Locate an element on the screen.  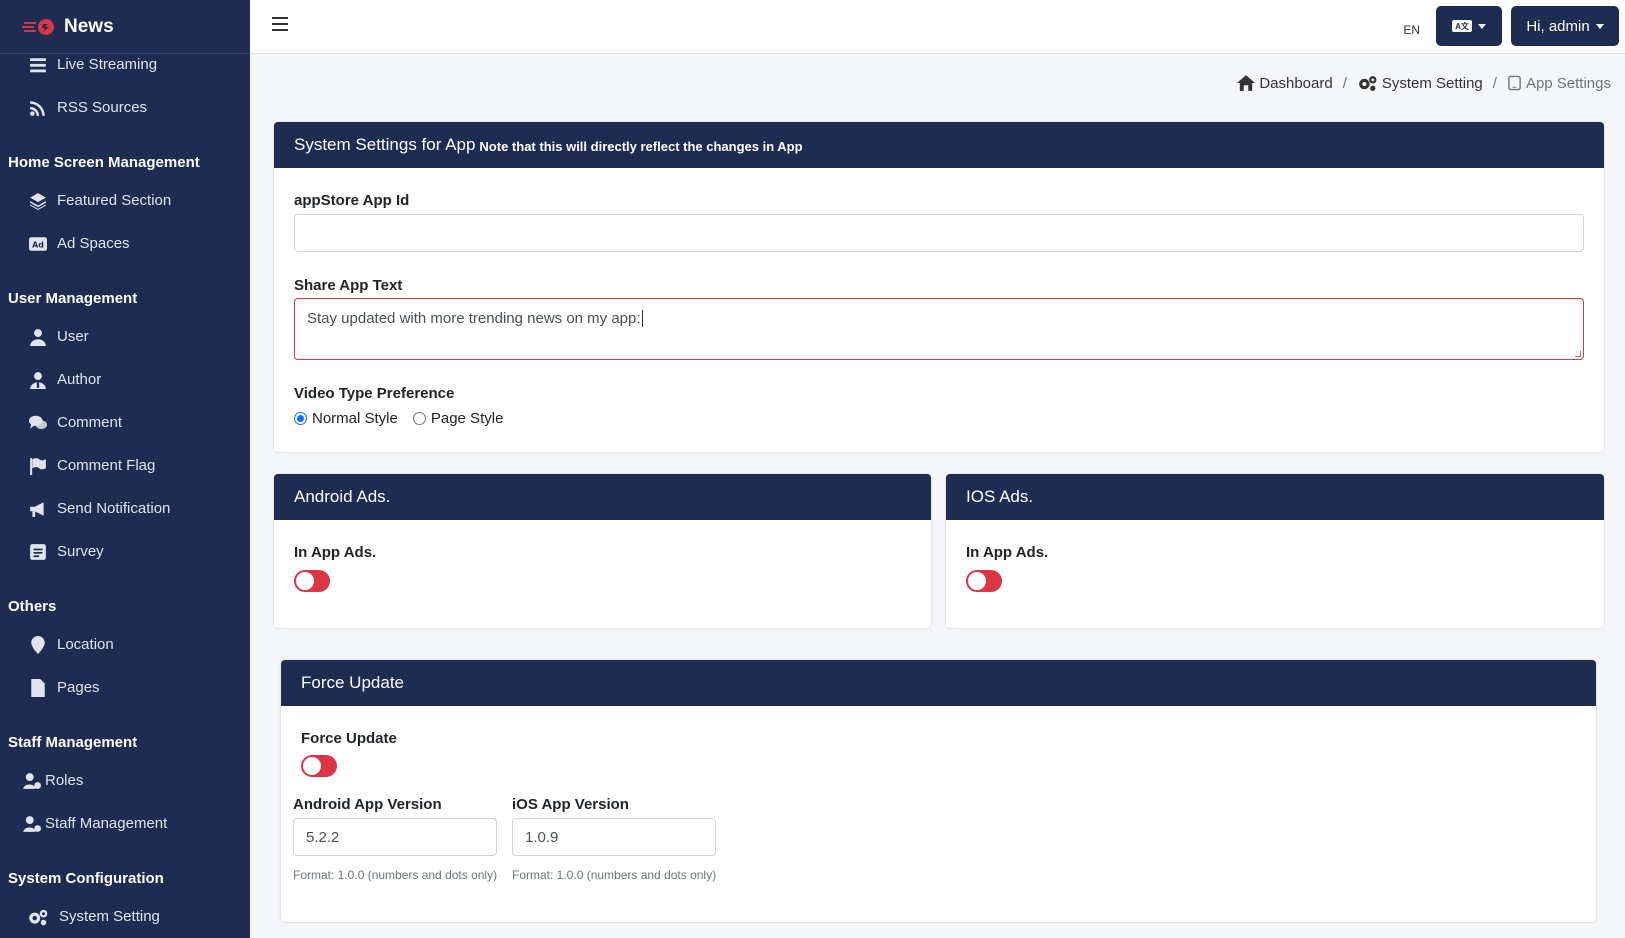
android-in-app-ads-toggle is located at coordinates (312, 581).